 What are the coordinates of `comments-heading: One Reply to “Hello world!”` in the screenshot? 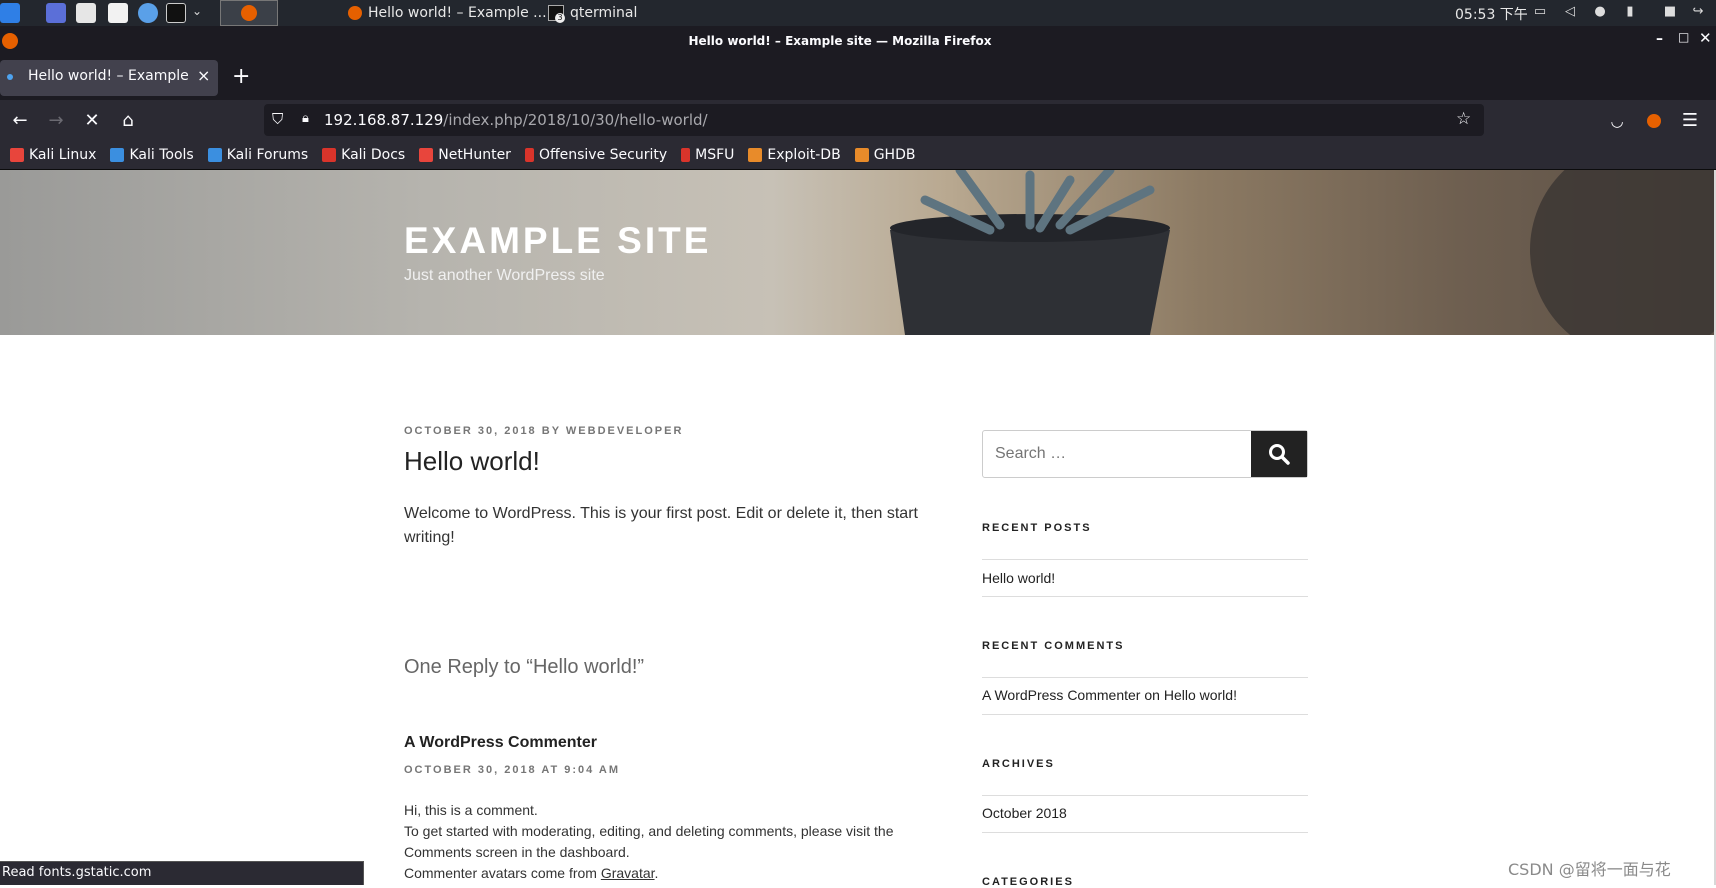 It's located at (524, 667).